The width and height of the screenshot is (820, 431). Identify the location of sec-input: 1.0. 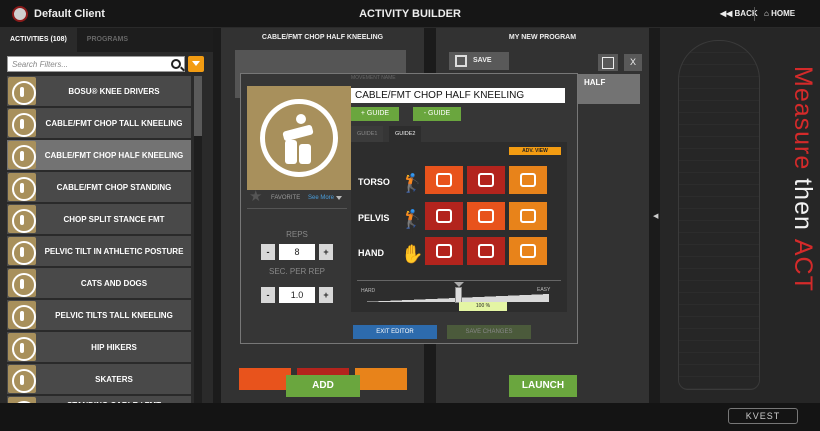
(297, 295).